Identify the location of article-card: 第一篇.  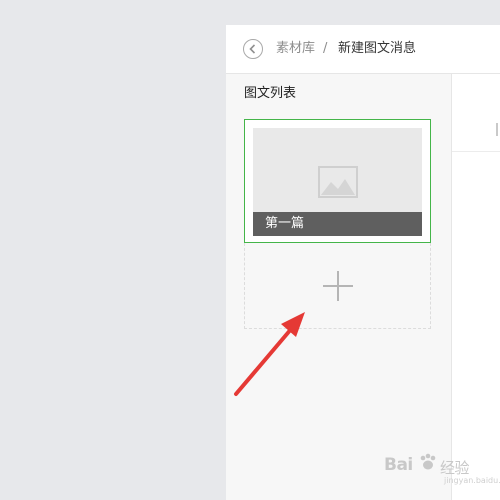
(337, 181).